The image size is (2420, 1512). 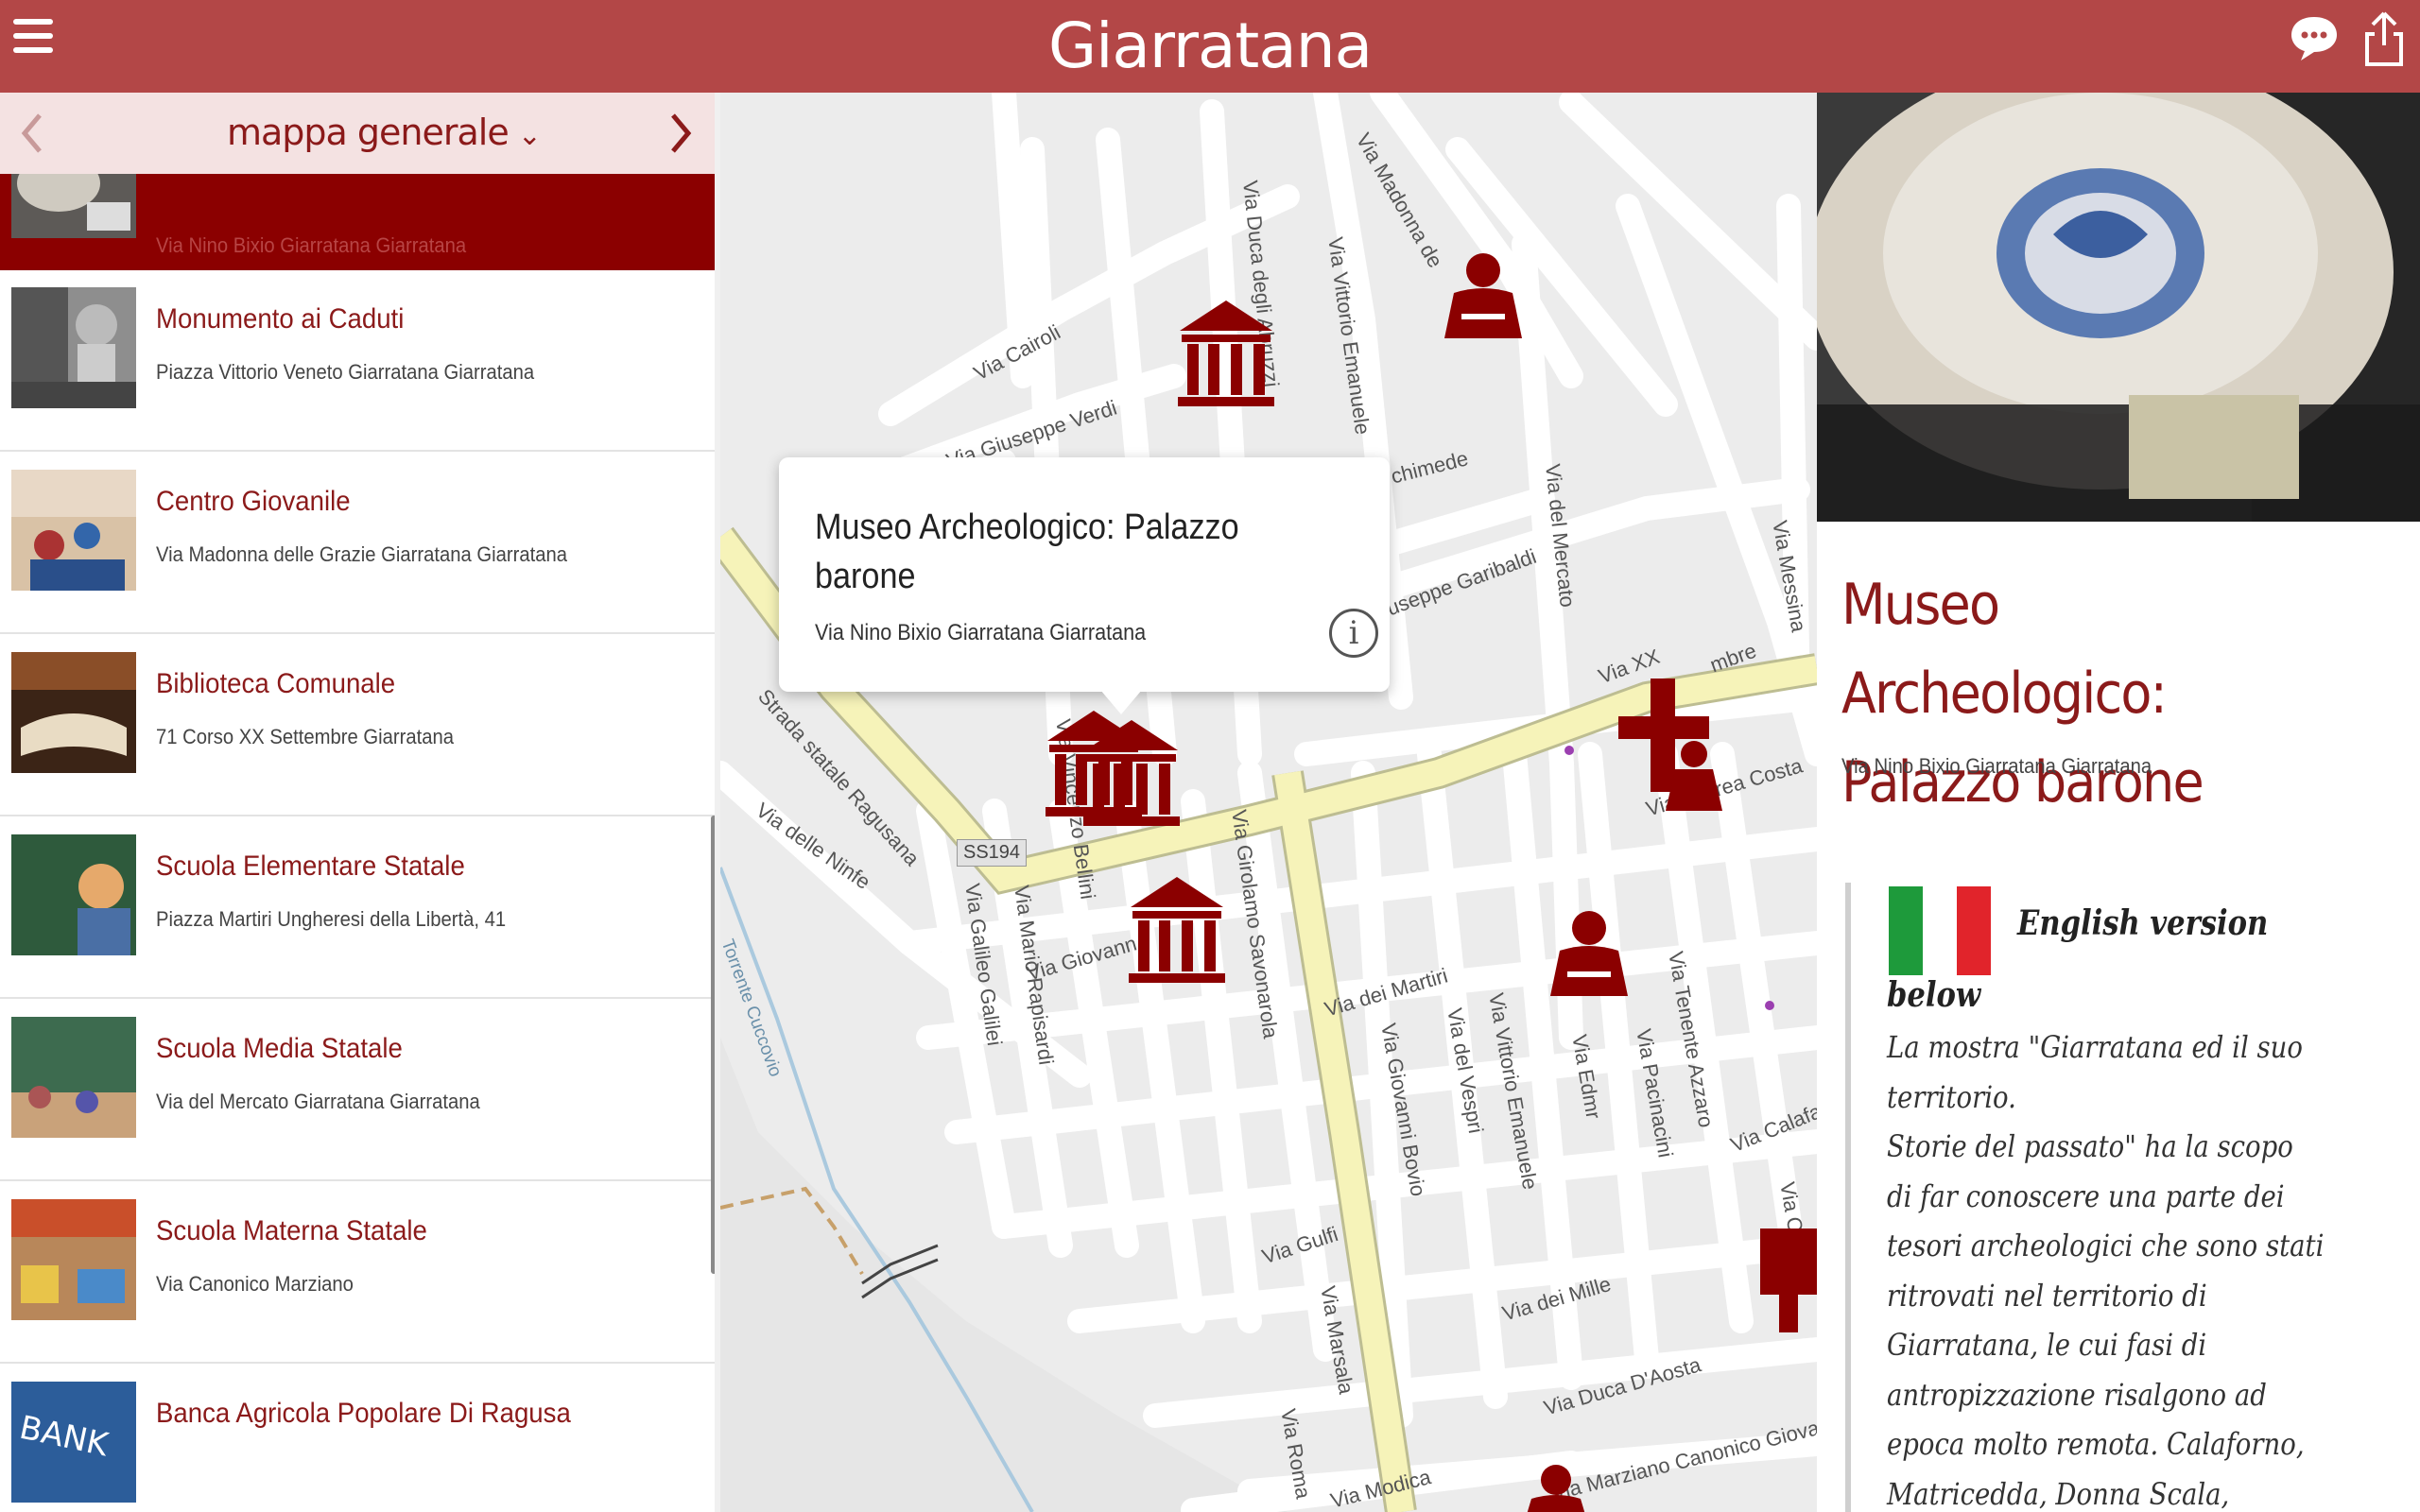 What do you see at coordinates (279, 1048) in the screenshot?
I see `list-item-name: Scuola Media Statale` at bounding box center [279, 1048].